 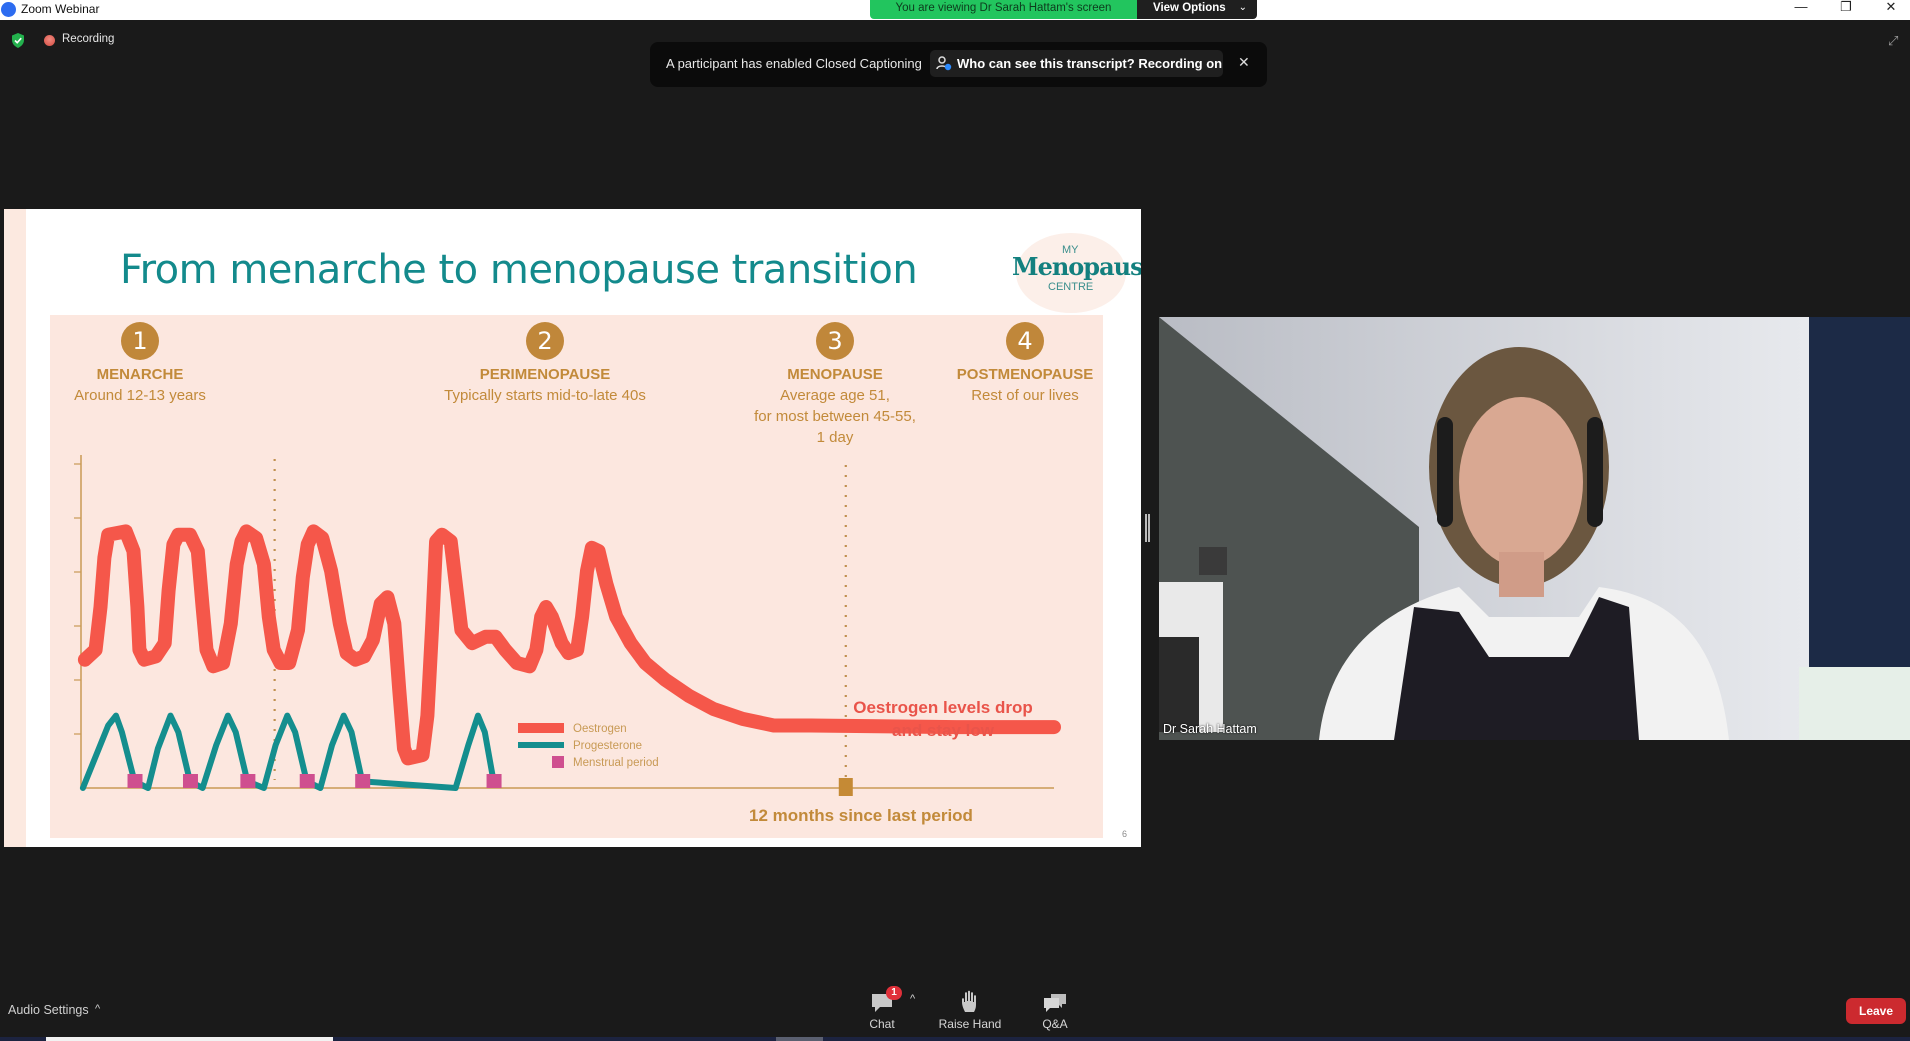 I want to click on participant-name-label: Dr Sarah Hattam, so click(x=1210, y=729).